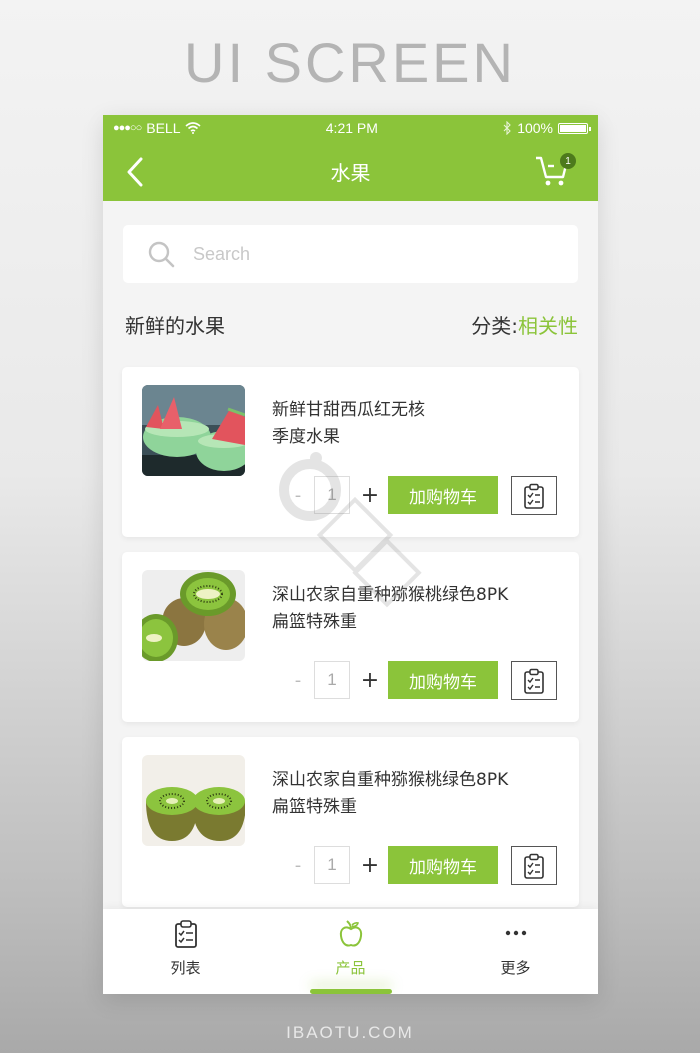 The height and width of the screenshot is (1053, 700). What do you see at coordinates (163, 128) in the screenshot?
I see `carrier-label: BELL` at bounding box center [163, 128].